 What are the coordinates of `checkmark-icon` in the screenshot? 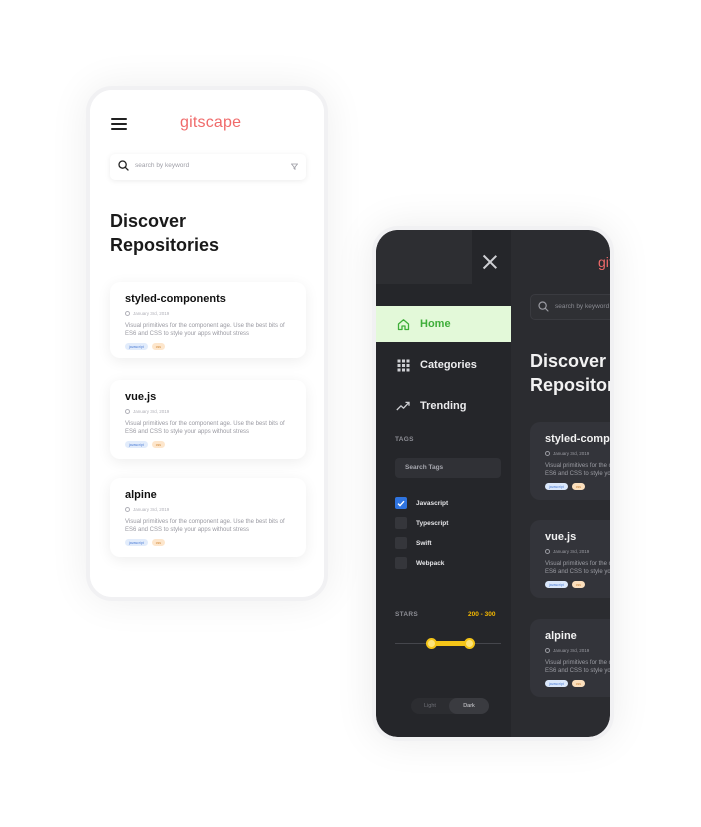 It's located at (401, 503).